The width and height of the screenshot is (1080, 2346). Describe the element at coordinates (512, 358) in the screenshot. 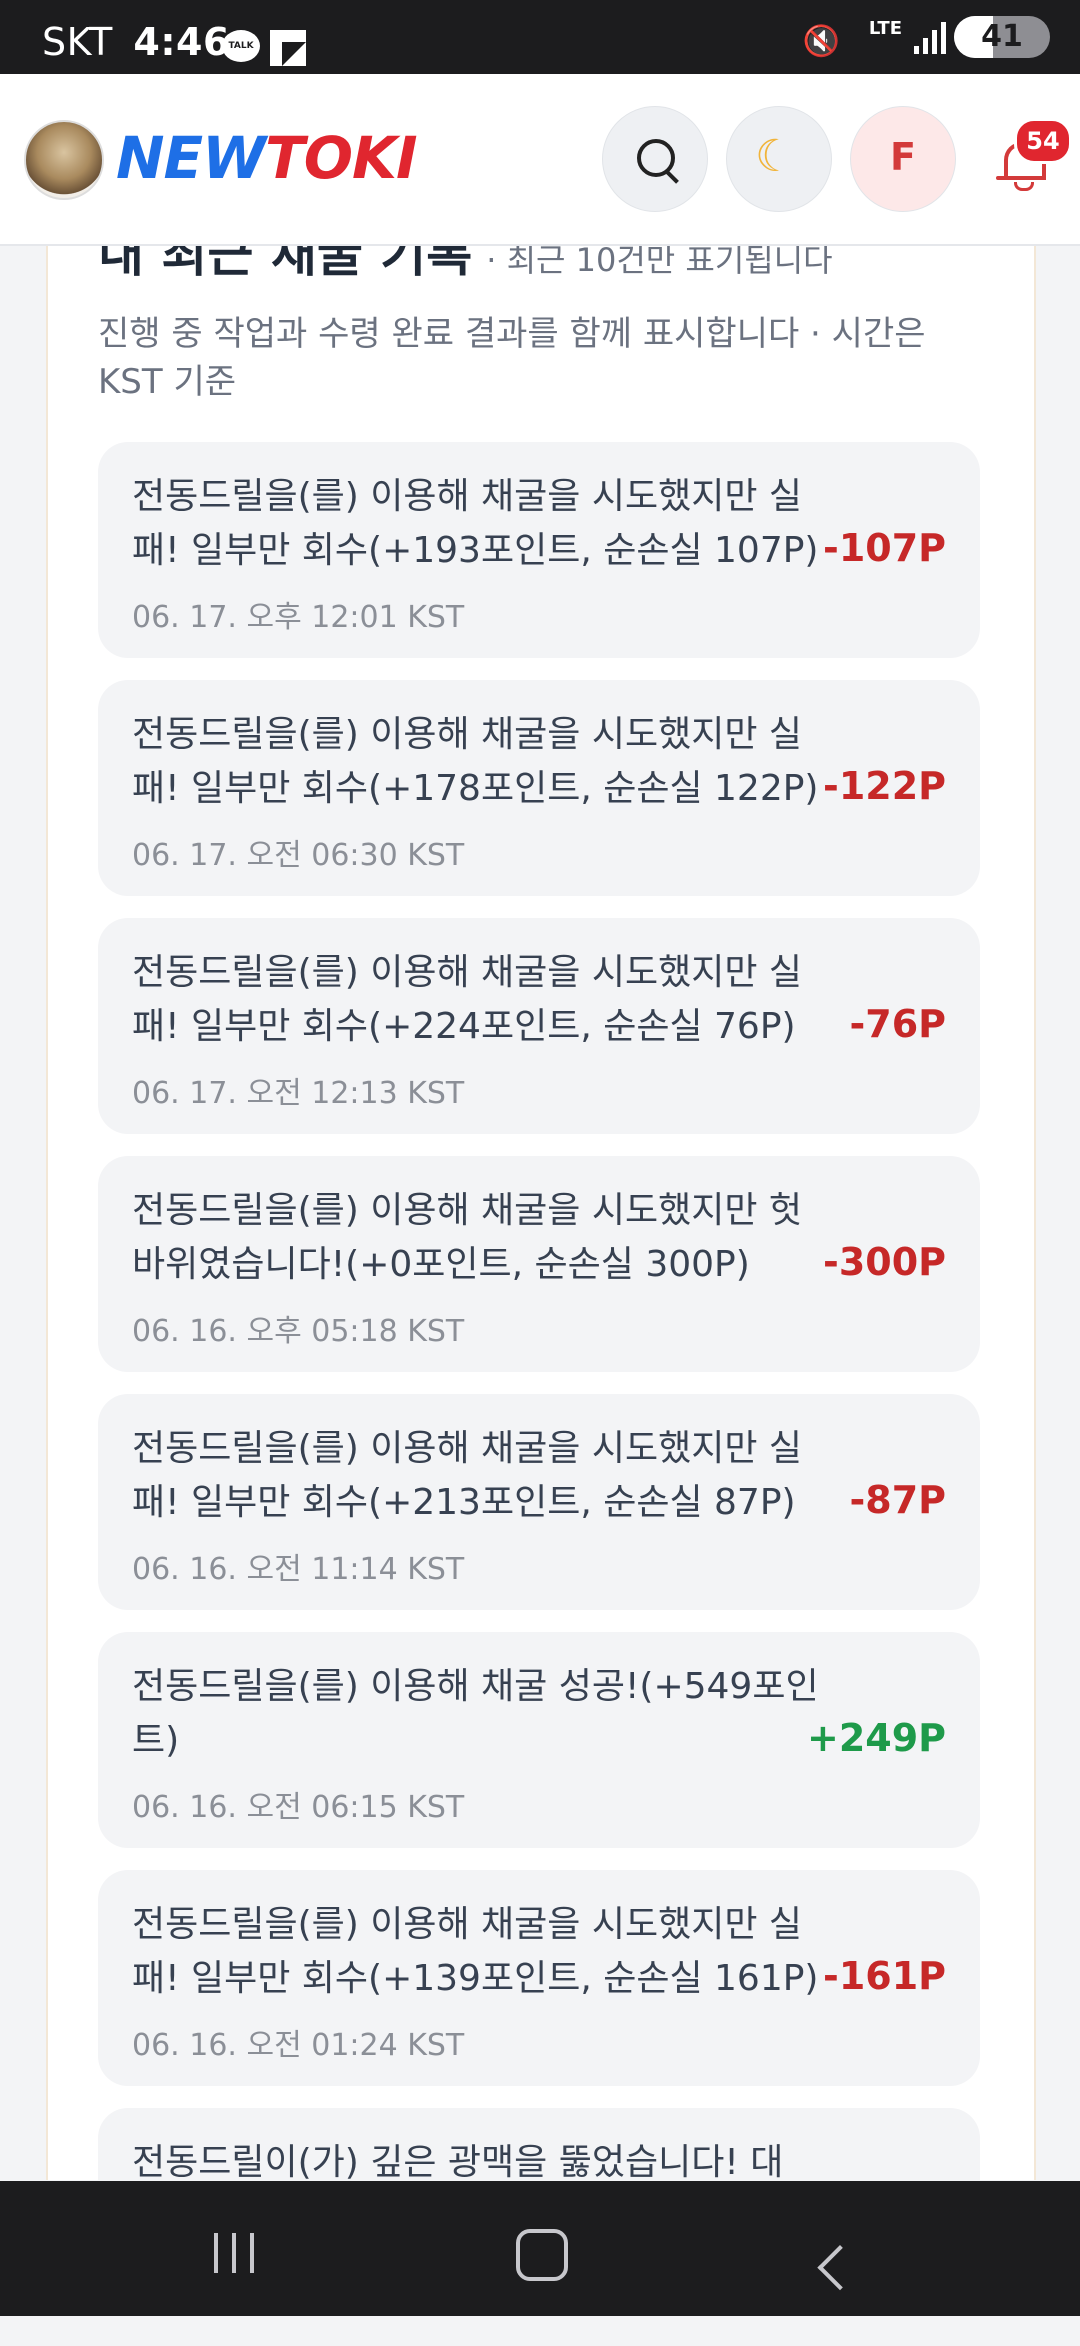

I see `section-description: 진행 중 작업과 수령 완료 결과를 함께 표시합니다 · 시간은 KST 기준` at that location.